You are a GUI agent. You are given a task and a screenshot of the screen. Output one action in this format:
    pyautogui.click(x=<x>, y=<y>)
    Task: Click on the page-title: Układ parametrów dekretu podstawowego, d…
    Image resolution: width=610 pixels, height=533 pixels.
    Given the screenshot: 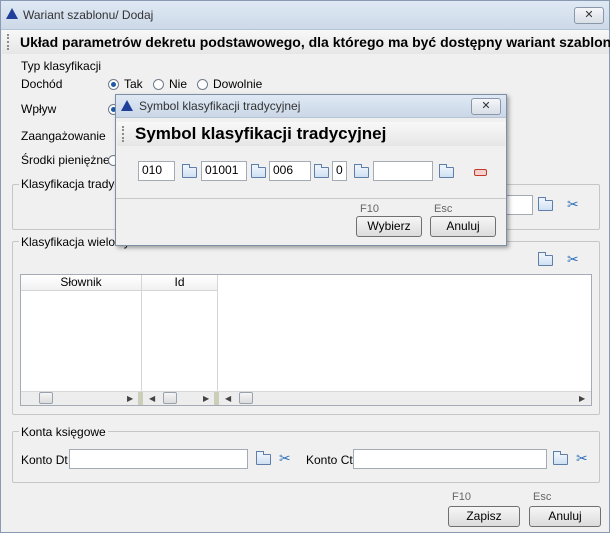 What is the action you would take?
    pyautogui.click(x=315, y=42)
    